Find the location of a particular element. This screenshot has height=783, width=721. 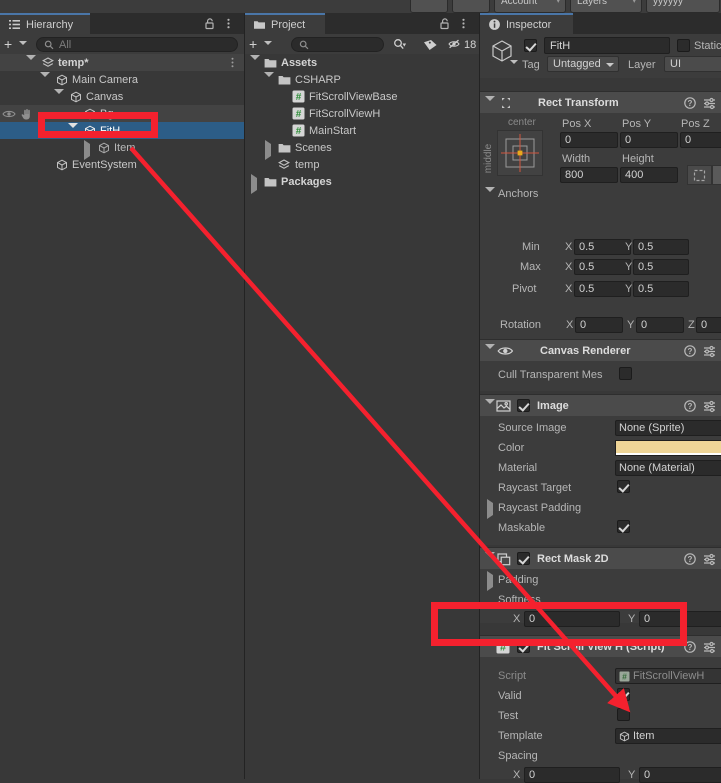

image-enabled-checkbox is located at coordinates (523, 405).